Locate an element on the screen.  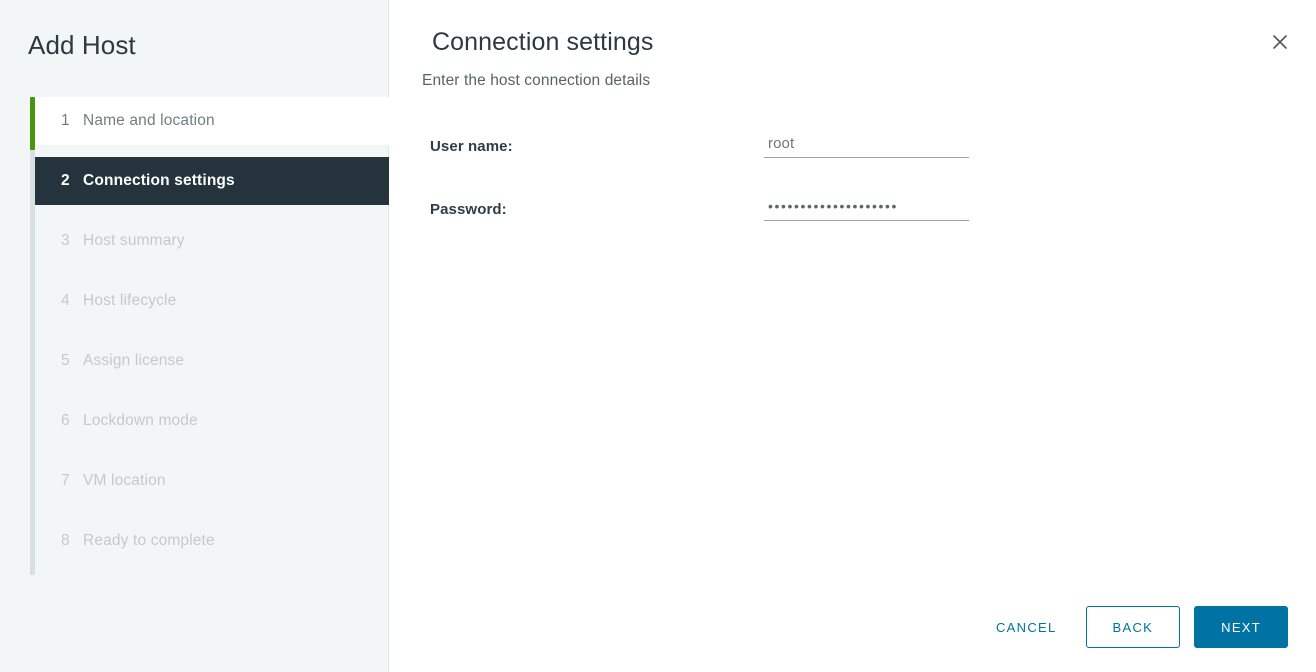
wizard-step-4: 4 Host lifecycle is located at coordinates (212, 301).